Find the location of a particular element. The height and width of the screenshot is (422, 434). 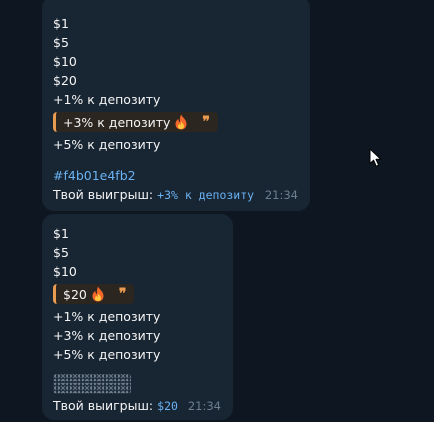

spoiler-hidden-text is located at coordinates (92, 384).